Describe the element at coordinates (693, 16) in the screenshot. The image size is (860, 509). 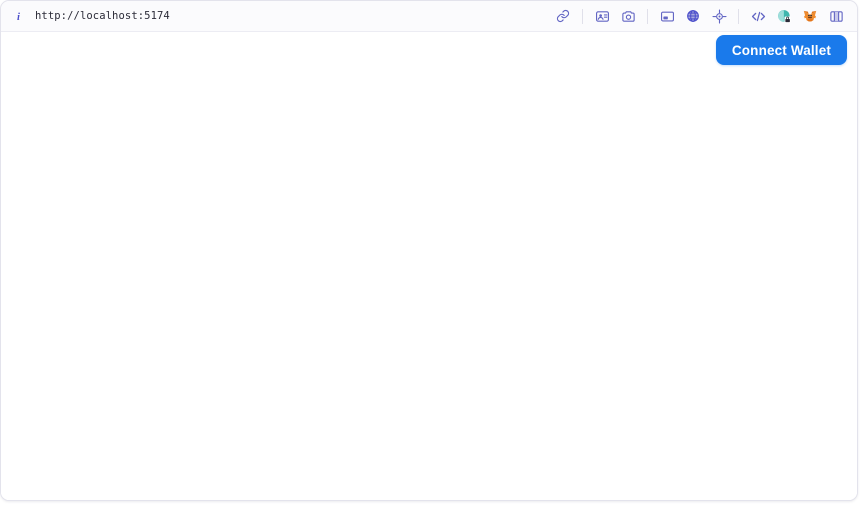
I see `globe-icon` at that location.